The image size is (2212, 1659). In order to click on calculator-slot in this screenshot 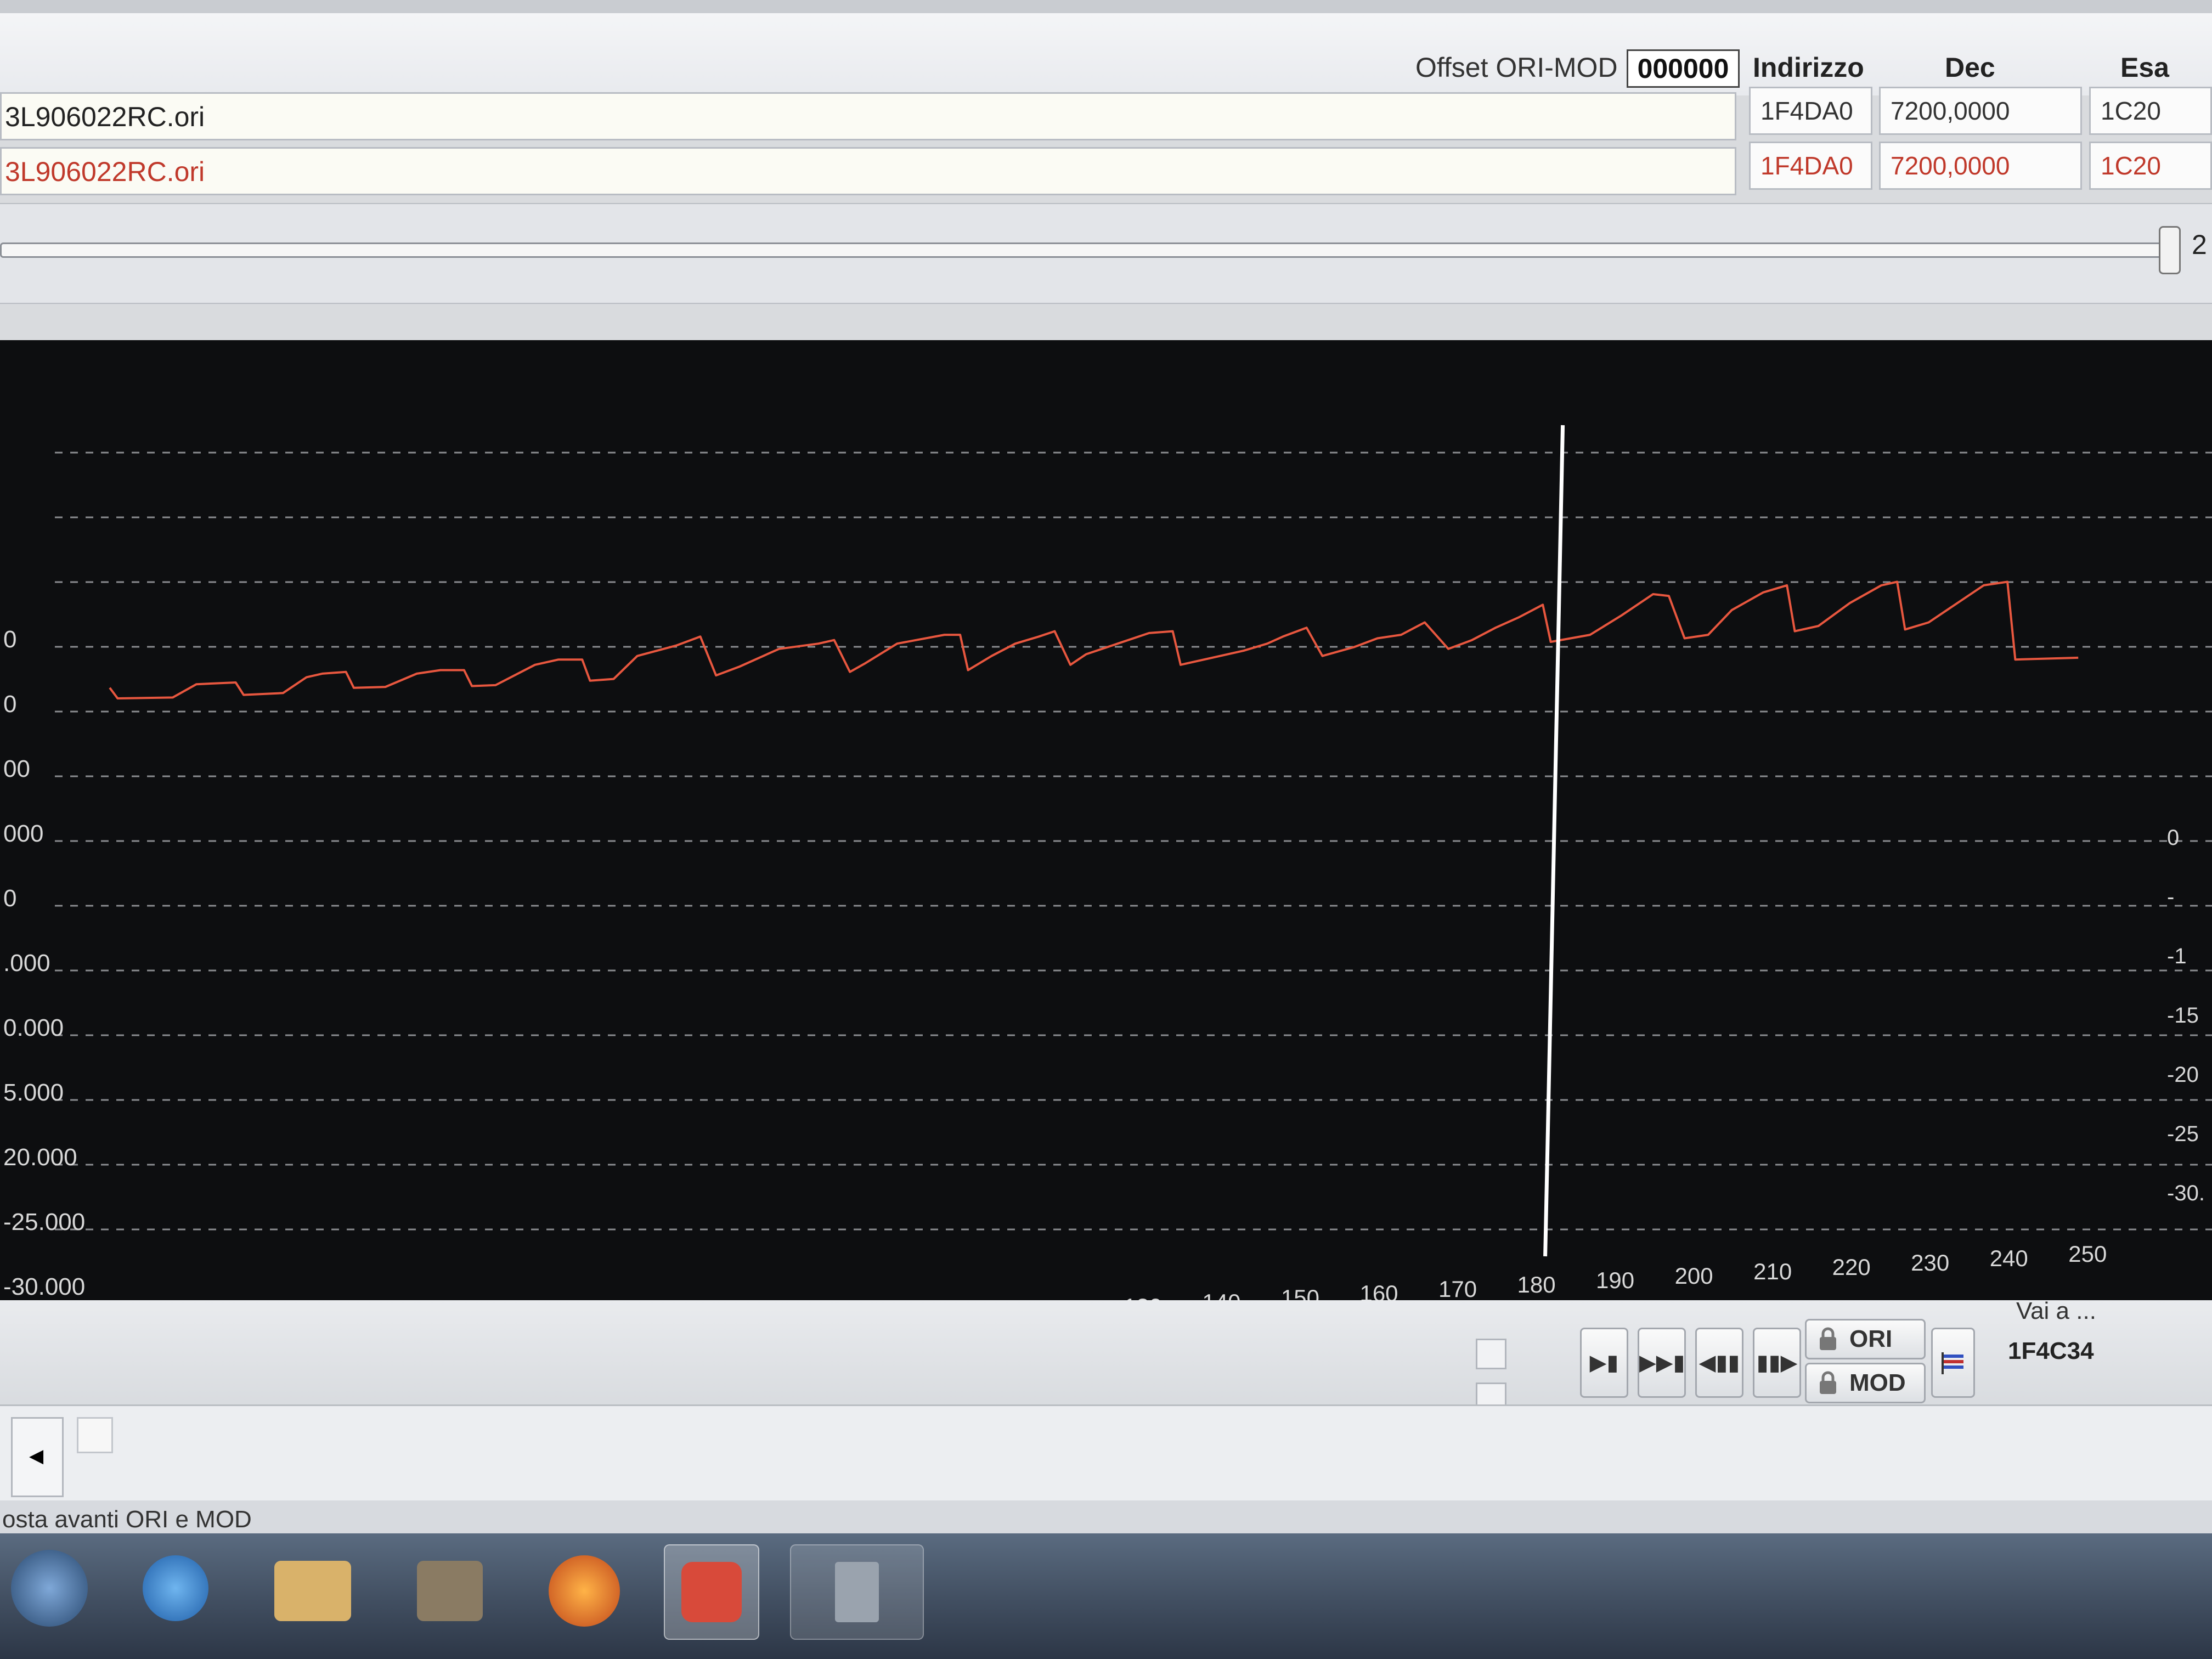, I will do `click(857, 1592)`.